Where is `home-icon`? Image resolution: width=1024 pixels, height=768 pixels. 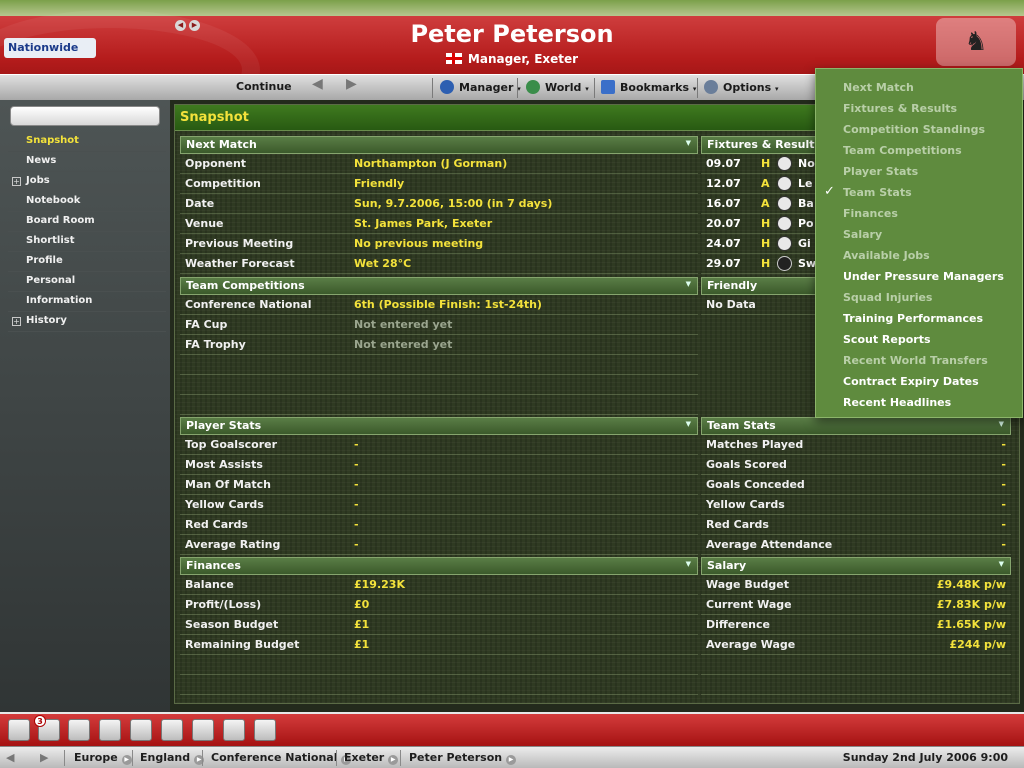 home-icon is located at coordinates (19, 730).